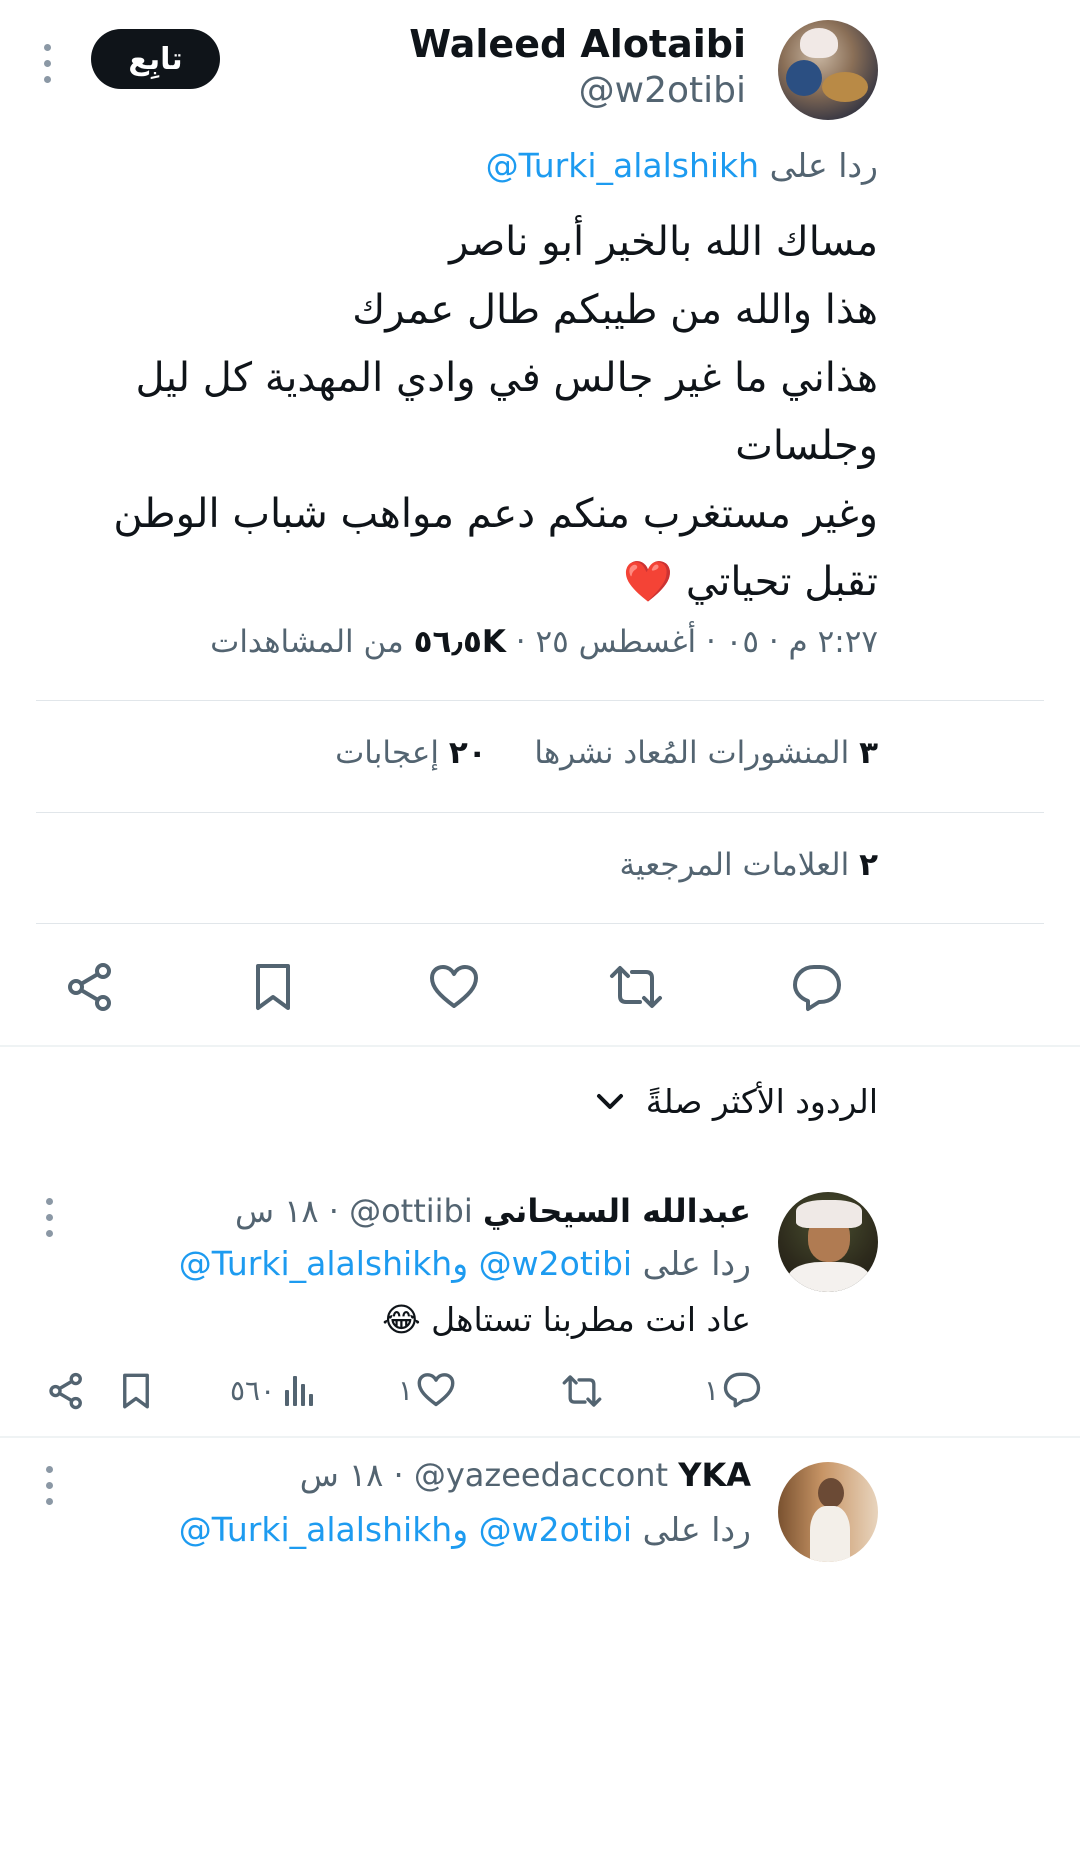 Image resolution: width=1080 pixels, height=1865 pixels. I want to click on bookmarks-count: ٢, so click(868, 865).